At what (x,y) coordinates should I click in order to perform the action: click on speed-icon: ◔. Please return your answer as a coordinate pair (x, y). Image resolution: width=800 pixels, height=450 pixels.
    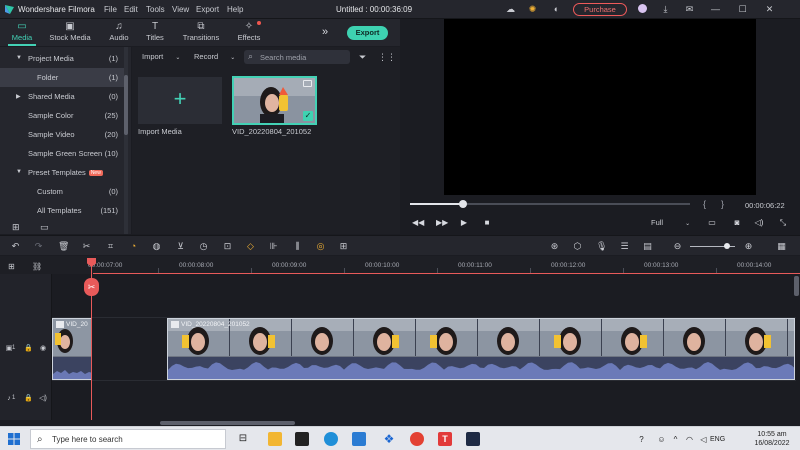
    Looking at the image, I should click on (133, 246).